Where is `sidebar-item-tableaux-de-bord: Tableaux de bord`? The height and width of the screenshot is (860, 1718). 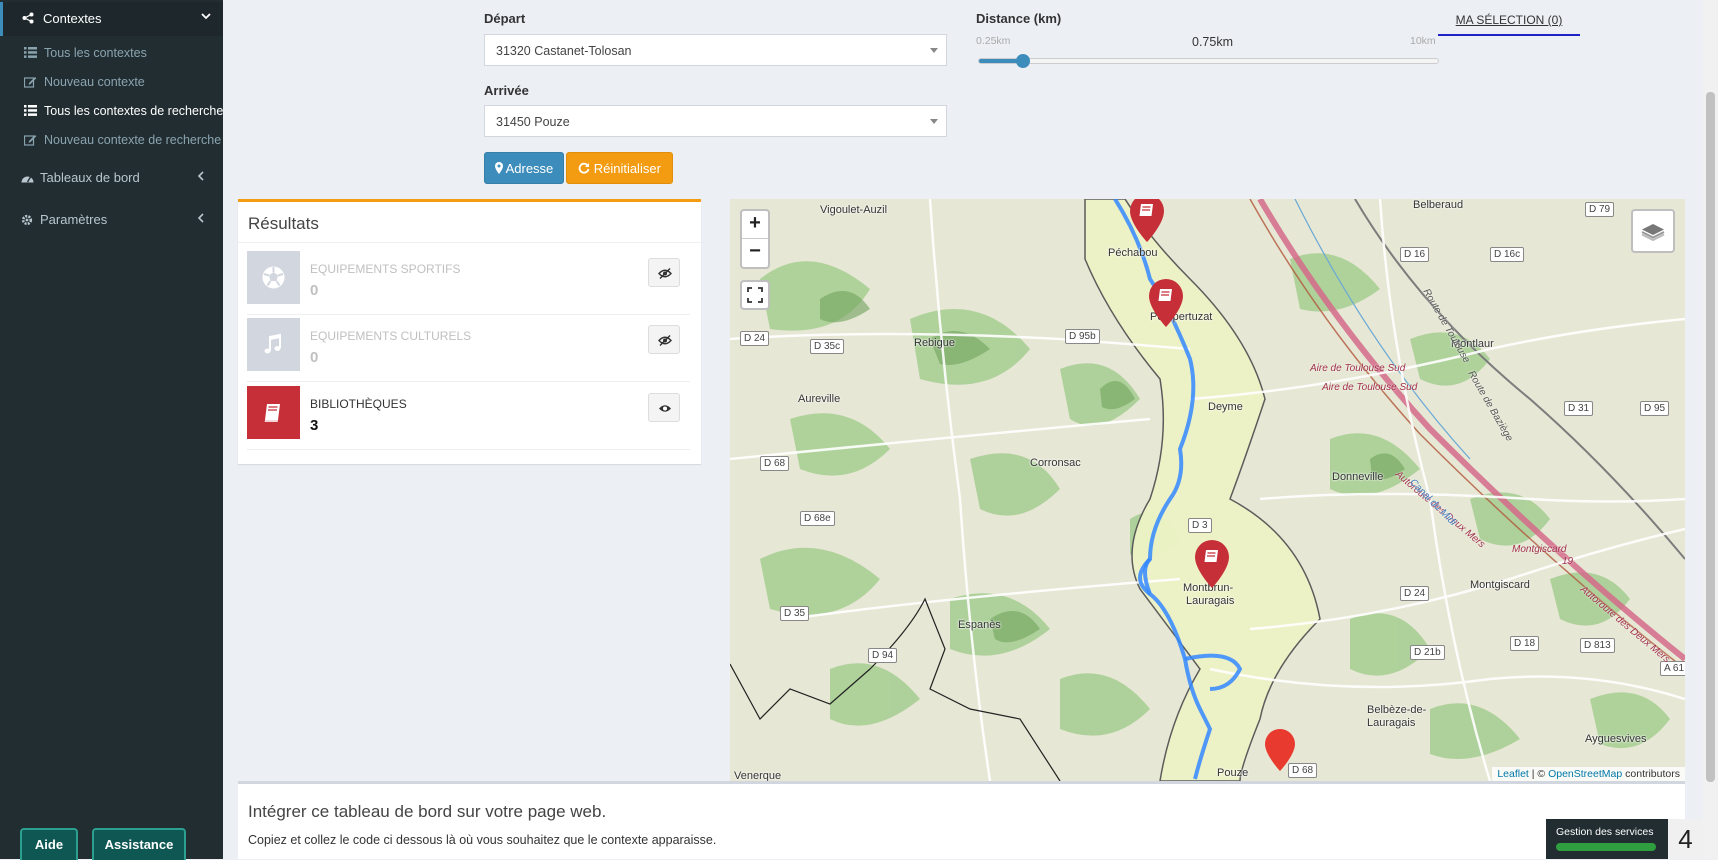 sidebar-item-tableaux-de-bord: Tableaux de bord is located at coordinates (111, 178).